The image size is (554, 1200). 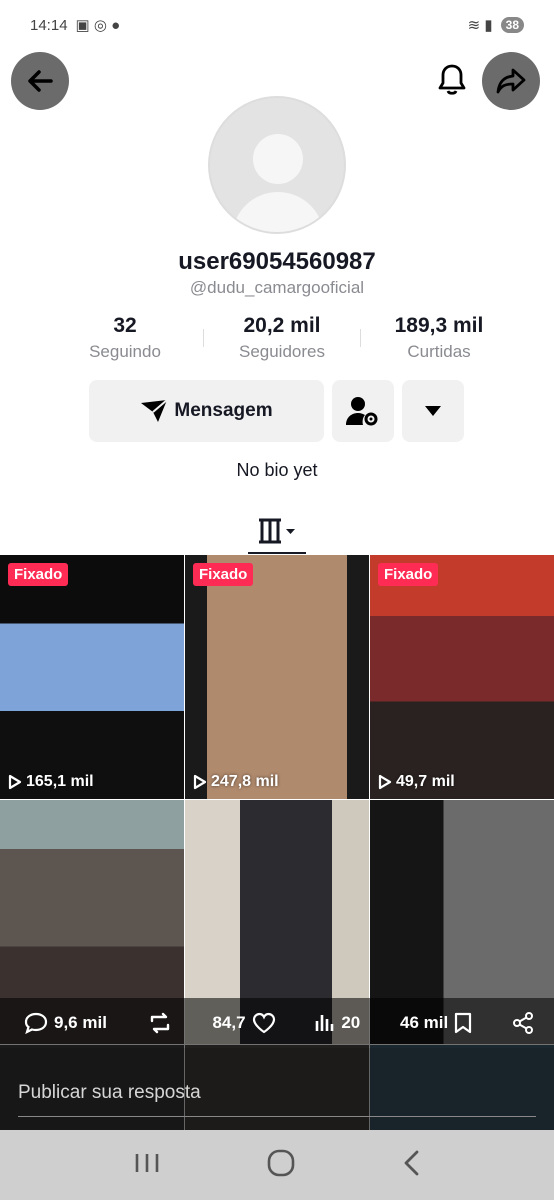 I want to click on back-button, so click(x=40, y=81).